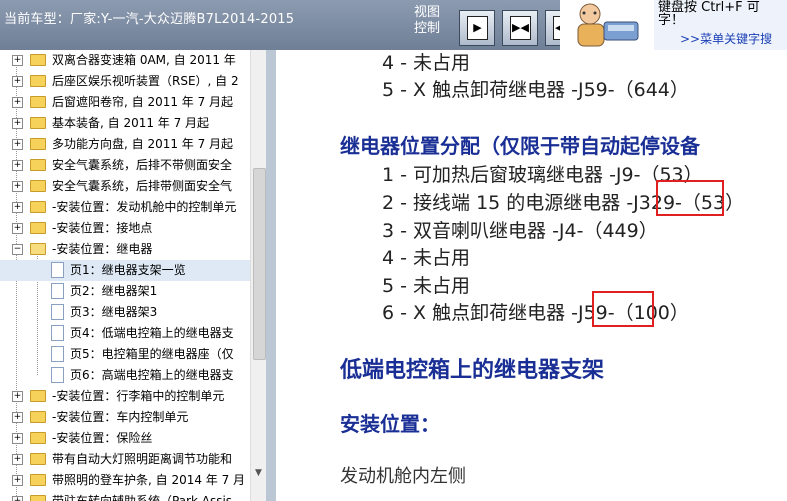 The width and height of the screenshot is (787, 501). Describe the element at coordinates (152, 375) in the screenshot. I see `tree-item-label: 页6：高端电控箱上的继电器支` at that location.